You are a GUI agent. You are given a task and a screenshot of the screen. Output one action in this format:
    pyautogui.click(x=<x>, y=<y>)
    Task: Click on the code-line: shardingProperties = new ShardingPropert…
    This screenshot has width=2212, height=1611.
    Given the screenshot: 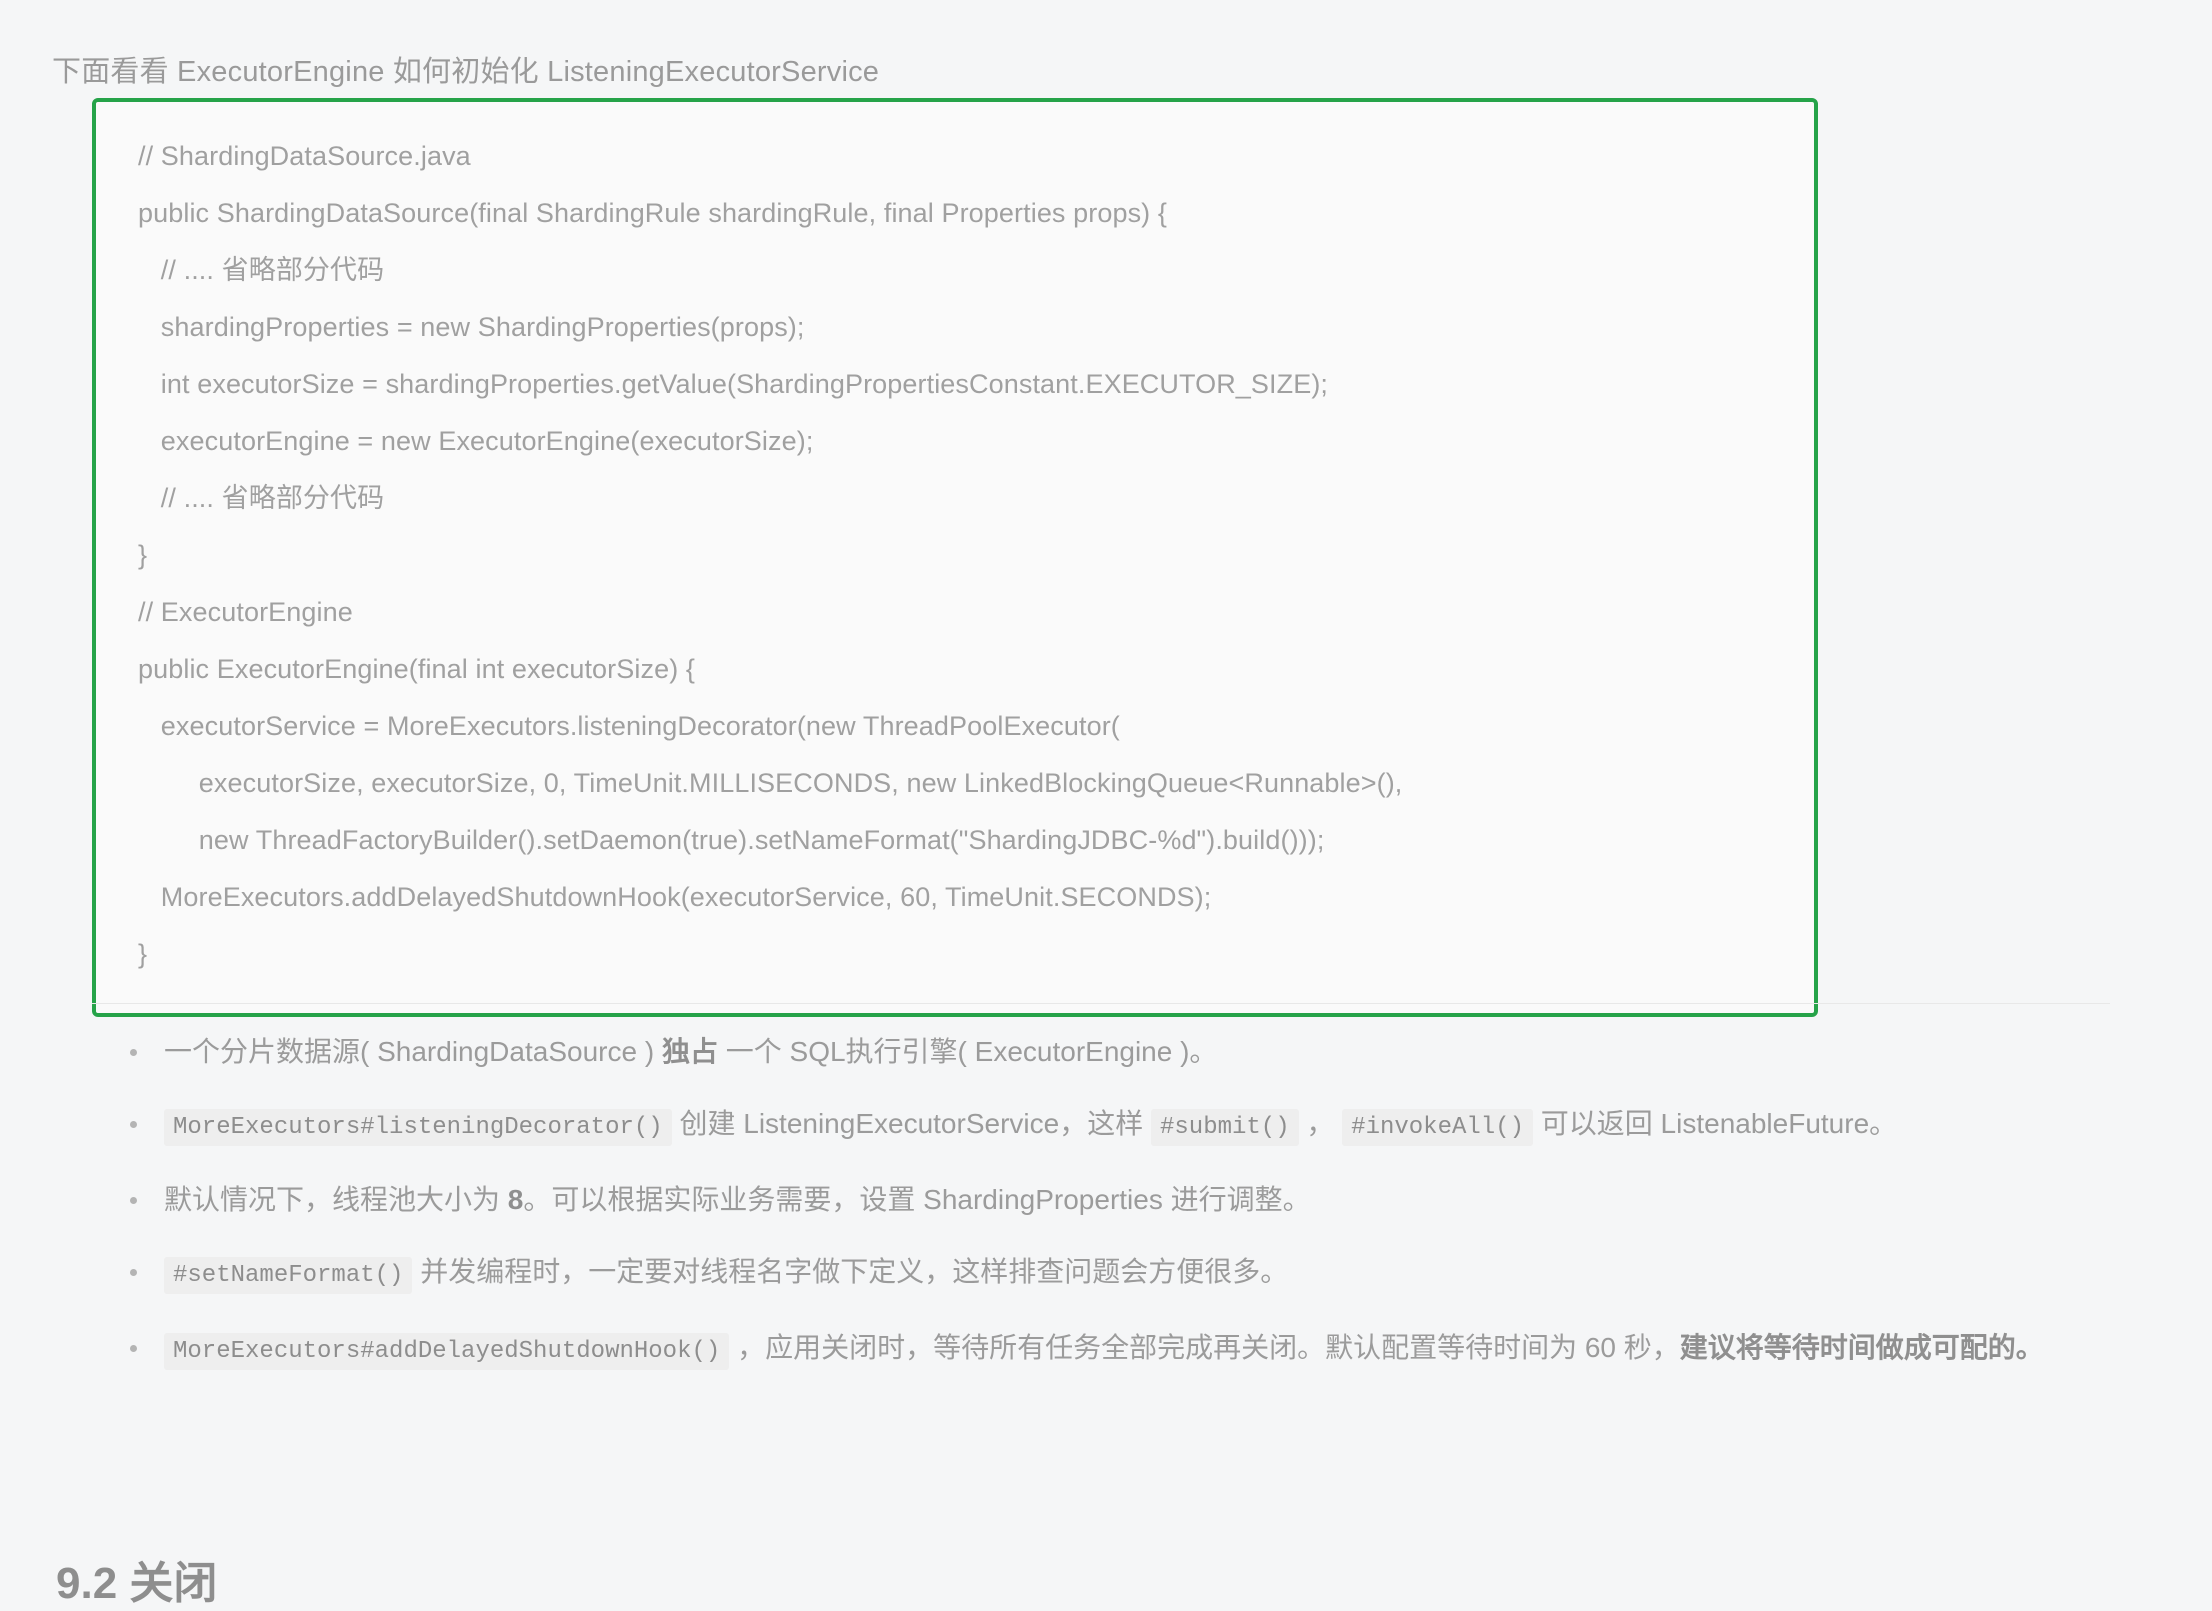 What is the action you would take?
    pyautogui.click(x=471, y=327)
    